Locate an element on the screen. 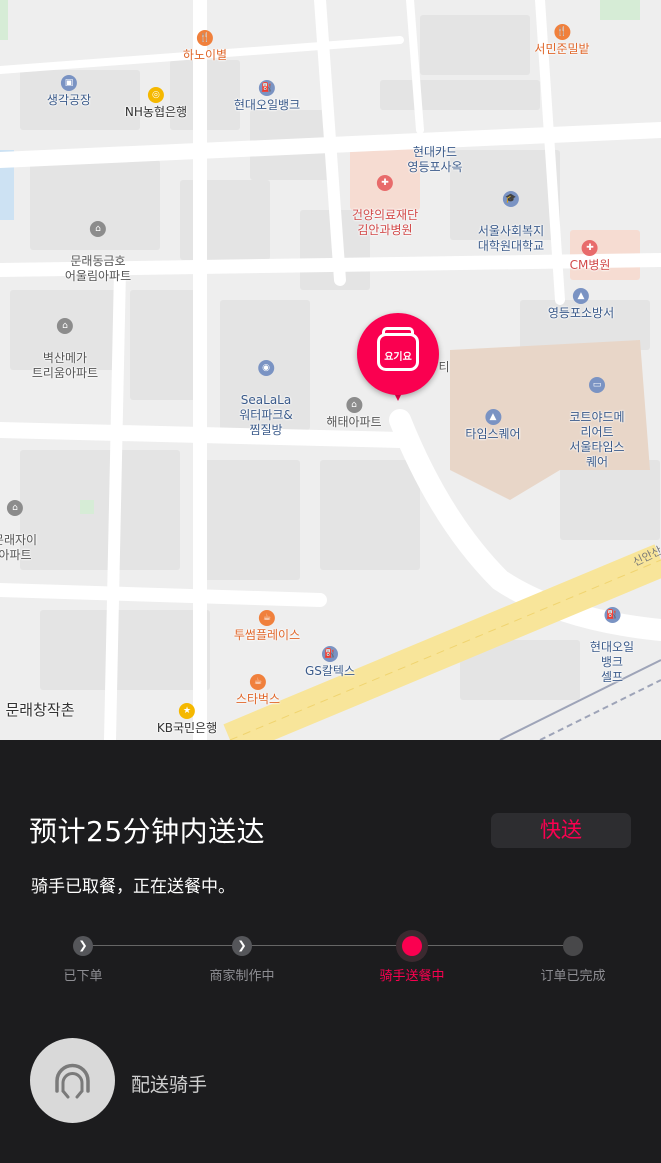 The image size is (661, 1163). poi-gas-station: ⛽ 현대오일뱅크 is located at coordinates (267, 96).